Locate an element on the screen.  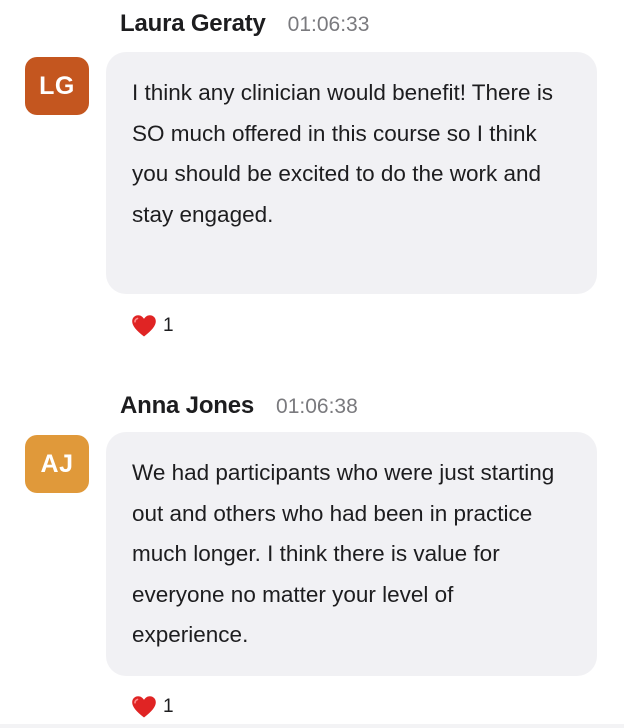
message-header: Anna Jones 01:06:38 is located at coordinates (239, 406).